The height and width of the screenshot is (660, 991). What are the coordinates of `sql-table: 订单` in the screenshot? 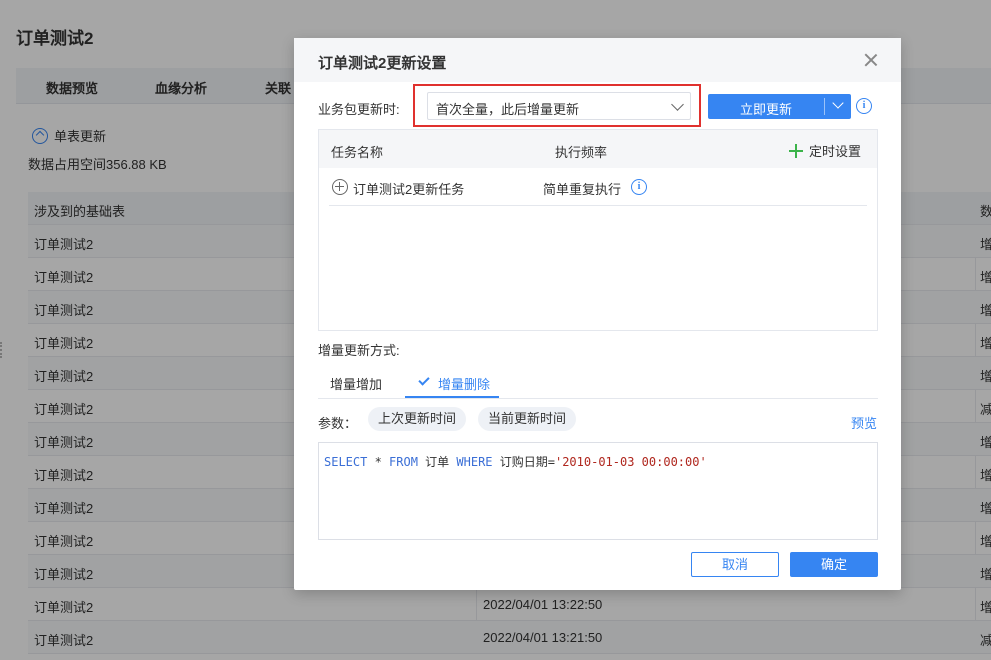 It's located at (437, 462).